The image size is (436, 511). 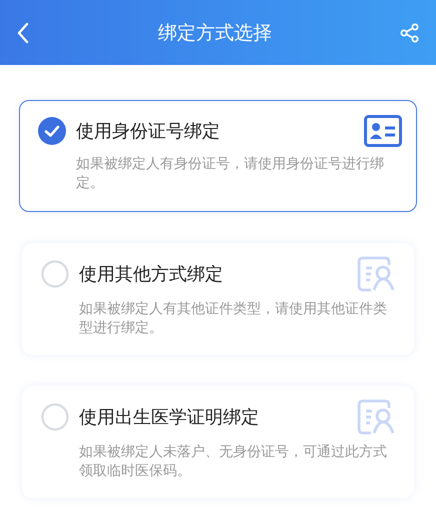 I want to click on option-description: 如果被绑定人未落户、无身份证号，可通过此方式领取临时医保码。, so click(x=233, y=462).